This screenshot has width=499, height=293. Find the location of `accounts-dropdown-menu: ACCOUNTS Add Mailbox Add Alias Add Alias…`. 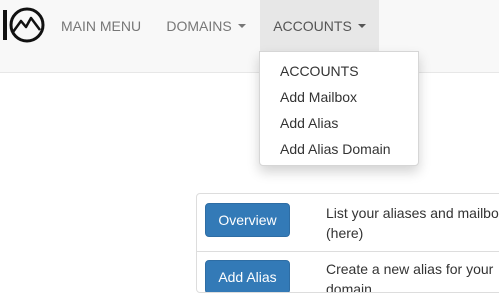

accounts-dropdown-menu: ACCOUNTS Add Mailbox Add Alias Add Alias… is located at coordinates (339, 108).